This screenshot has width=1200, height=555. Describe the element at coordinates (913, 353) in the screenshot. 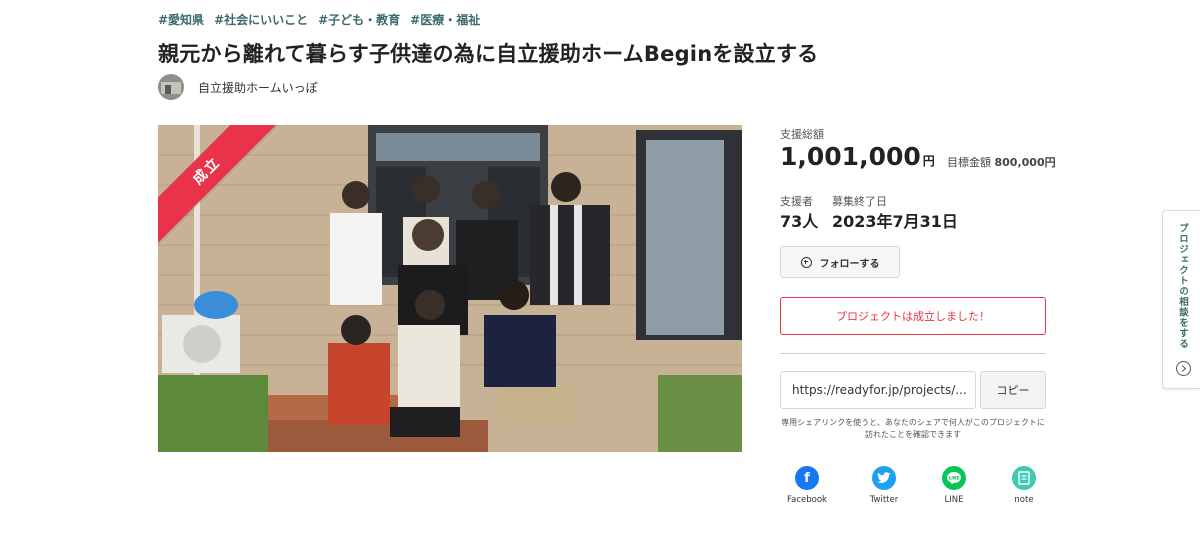

I see `divider` at that location.